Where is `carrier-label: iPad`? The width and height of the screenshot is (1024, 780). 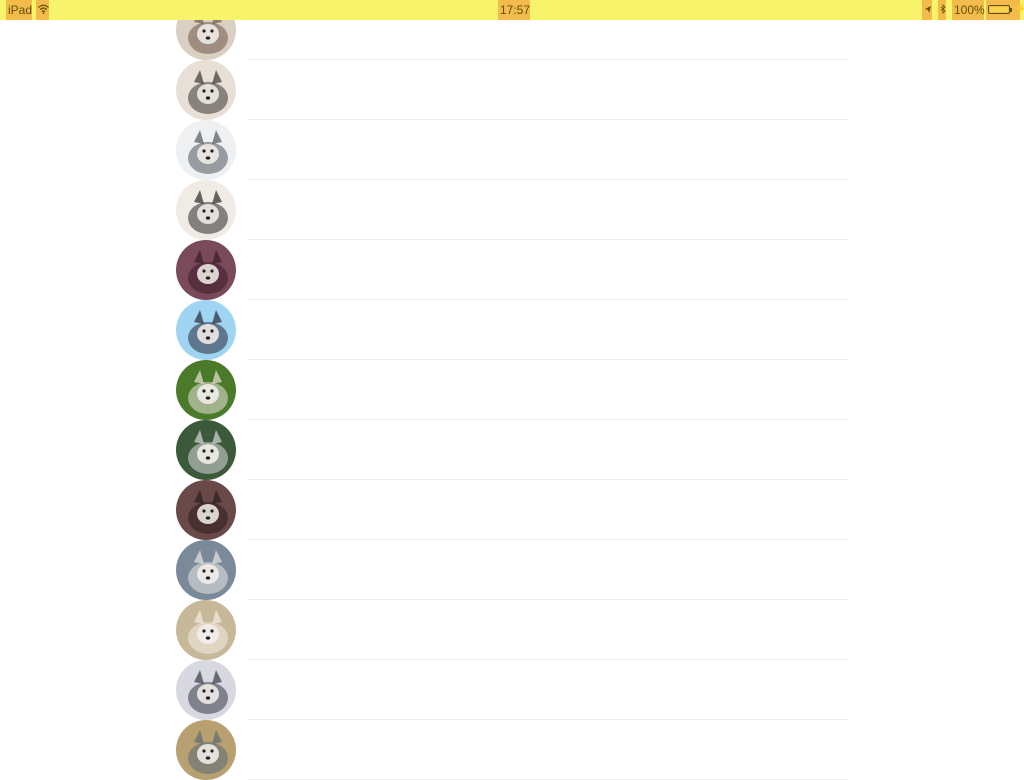 carrier-label: iPad is located at coordinates (19, 10).